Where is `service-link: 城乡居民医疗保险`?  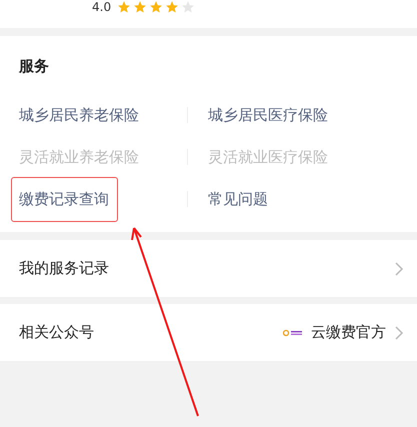 service-link: 城乡居民医疗保险 is located at coordinates (268, 115).